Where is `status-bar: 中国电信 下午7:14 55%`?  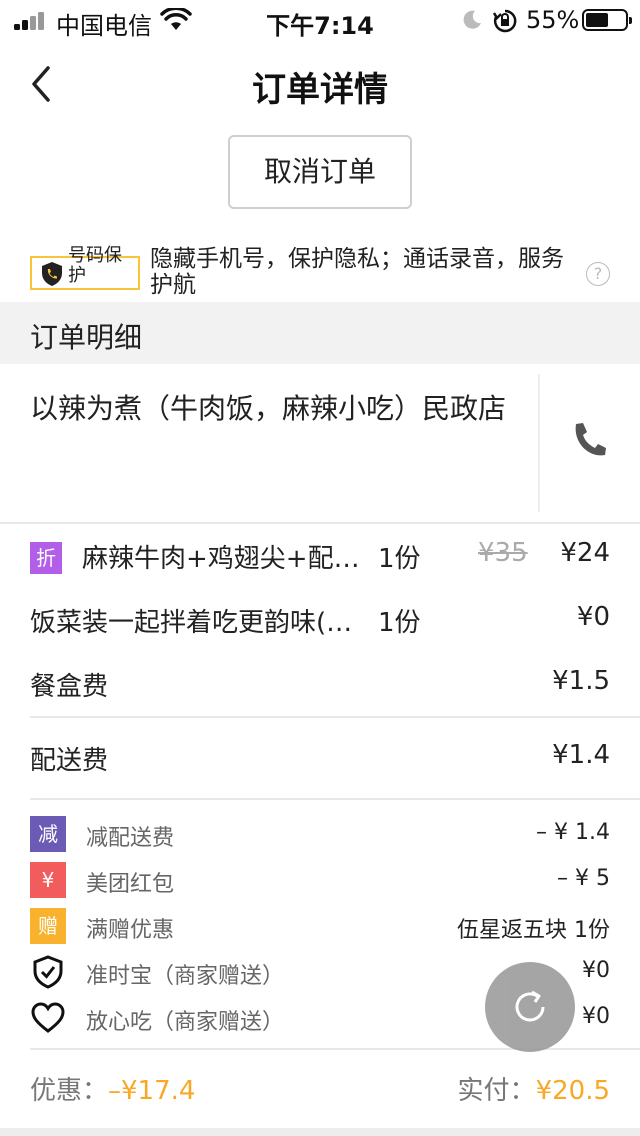 status-bar: 中国电信 下午7:14 55% is located at coordinates (320, 20).